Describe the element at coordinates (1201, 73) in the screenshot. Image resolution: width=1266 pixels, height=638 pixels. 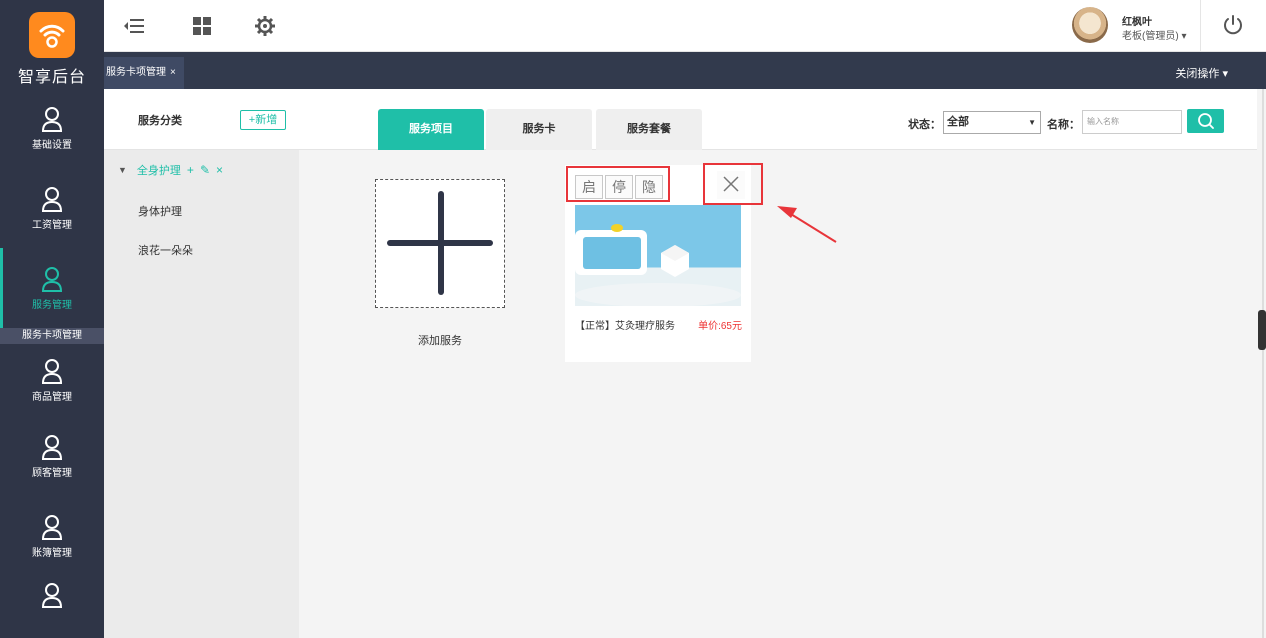
I see `close-operations-dropdown: 关闭操作 ▾` at that location.